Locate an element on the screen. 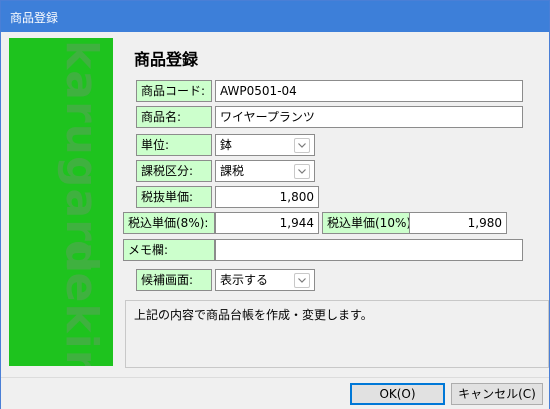  price-incl-tax-8-label: 税込単価(8%): is located at coordinates (169, 223).